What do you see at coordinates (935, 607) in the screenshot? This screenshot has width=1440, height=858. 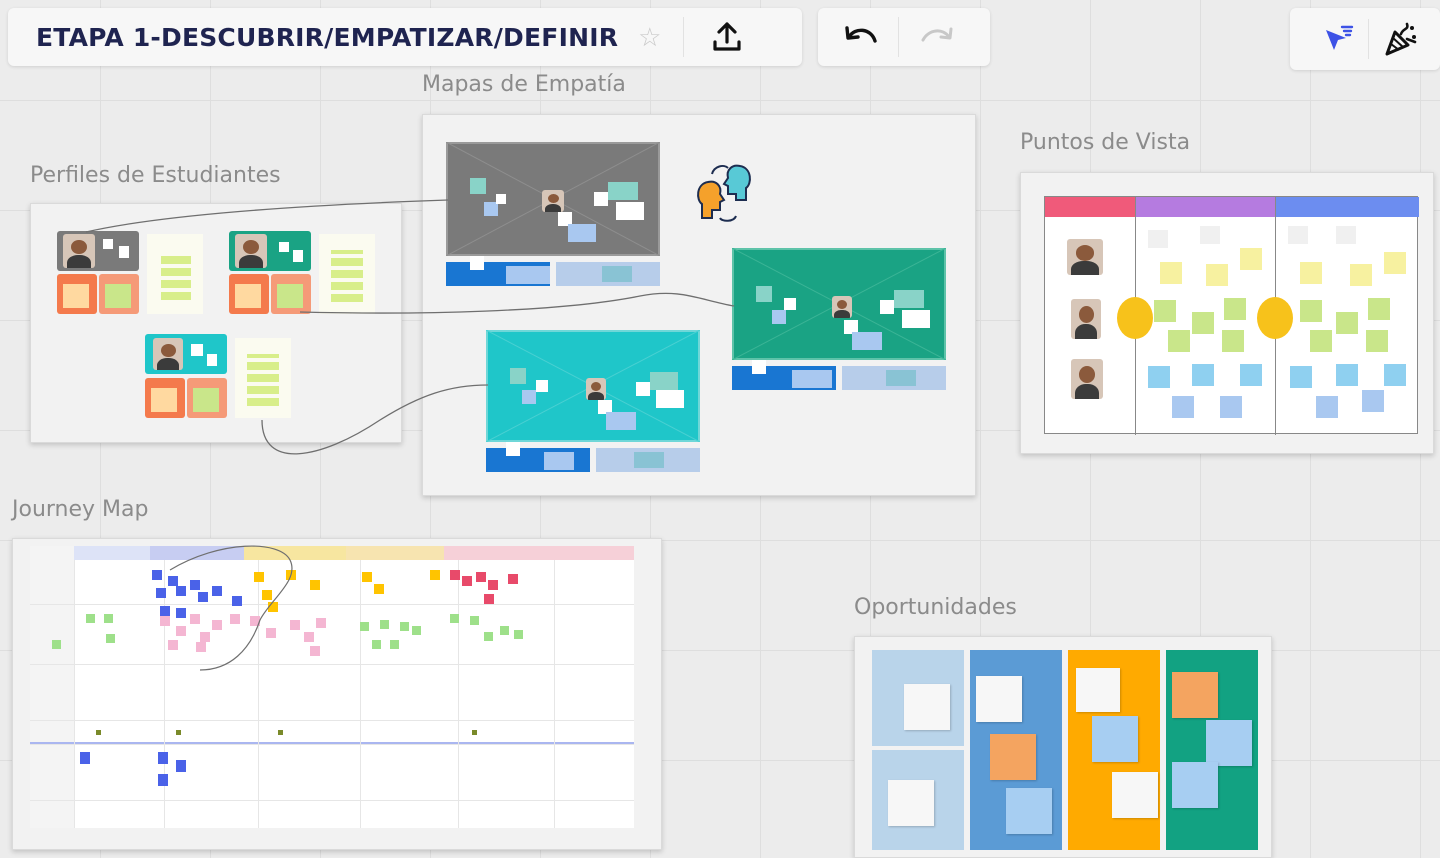 I see `frame-title-oportunidades: Oportunidades` at bounding box center [935, 607].